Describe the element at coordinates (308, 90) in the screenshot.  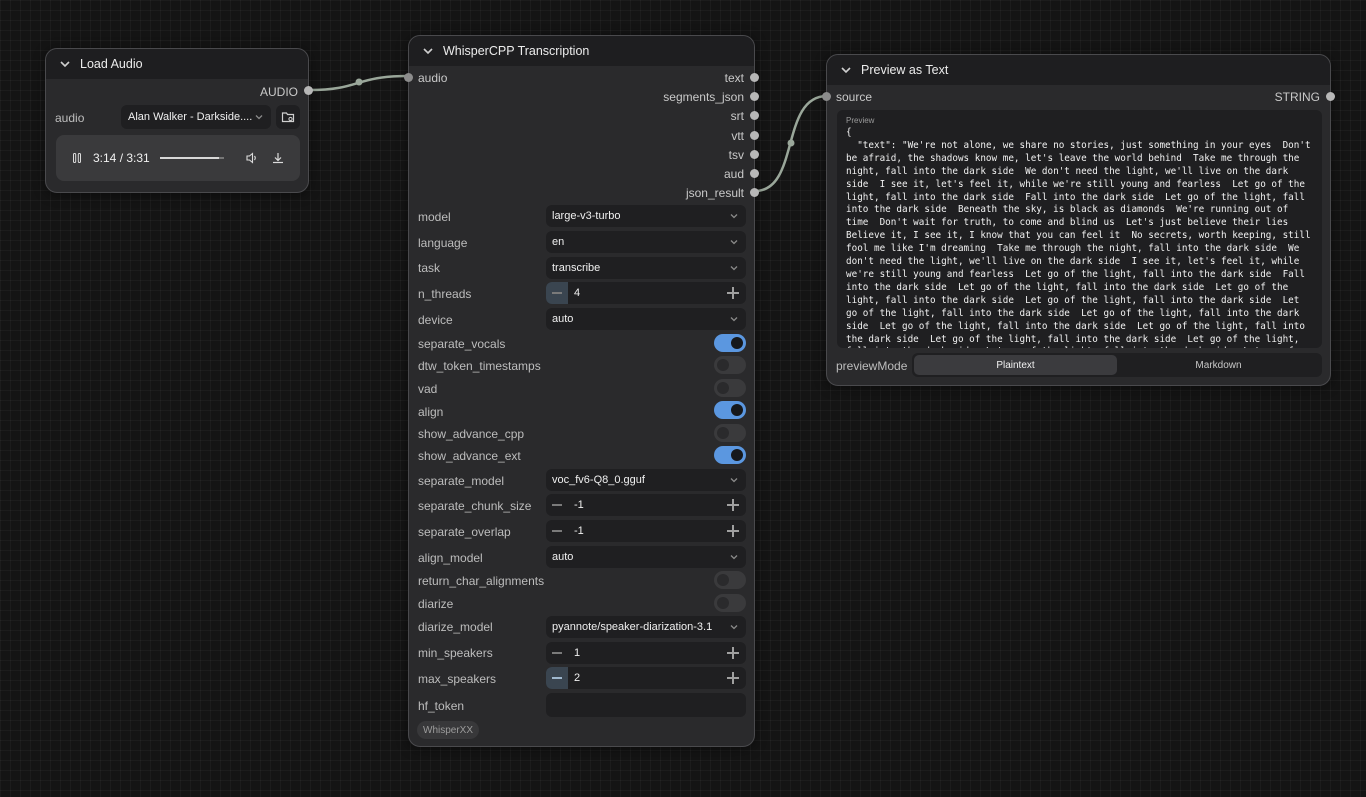
I see `audio-output-slot` at that location.